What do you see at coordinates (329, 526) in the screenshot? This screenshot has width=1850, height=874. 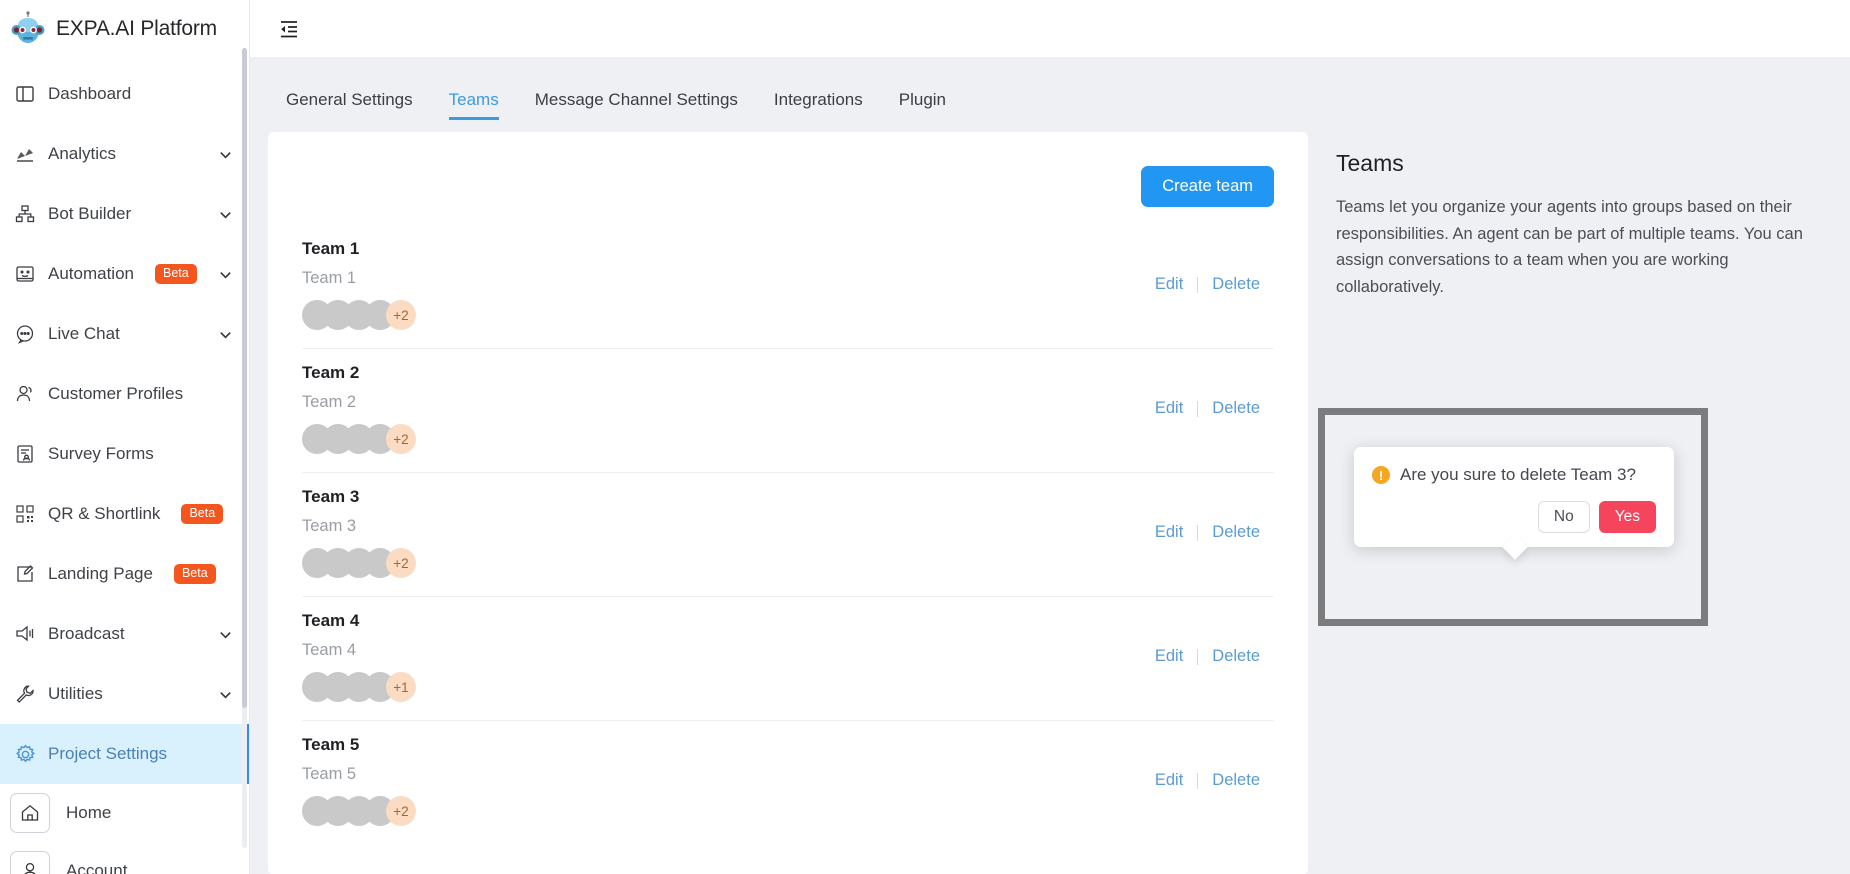 I see `team-description: Team 3` at bounding box center [329, 526].